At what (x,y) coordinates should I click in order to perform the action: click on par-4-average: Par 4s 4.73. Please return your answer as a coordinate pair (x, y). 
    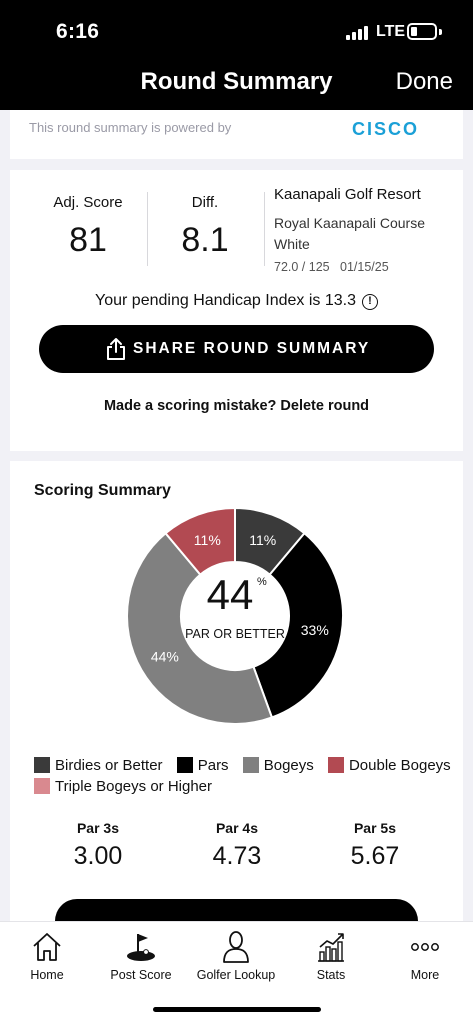
    Looking at the image, I should click on (237, 845).